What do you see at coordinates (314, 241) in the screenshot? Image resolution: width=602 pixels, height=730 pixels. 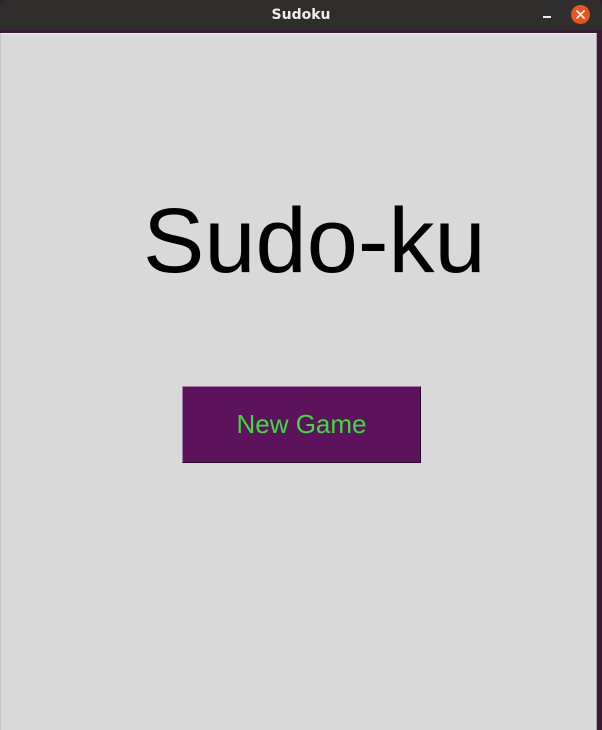 I see `game-title: Sudo-ku` at bounding box center [314, 241].